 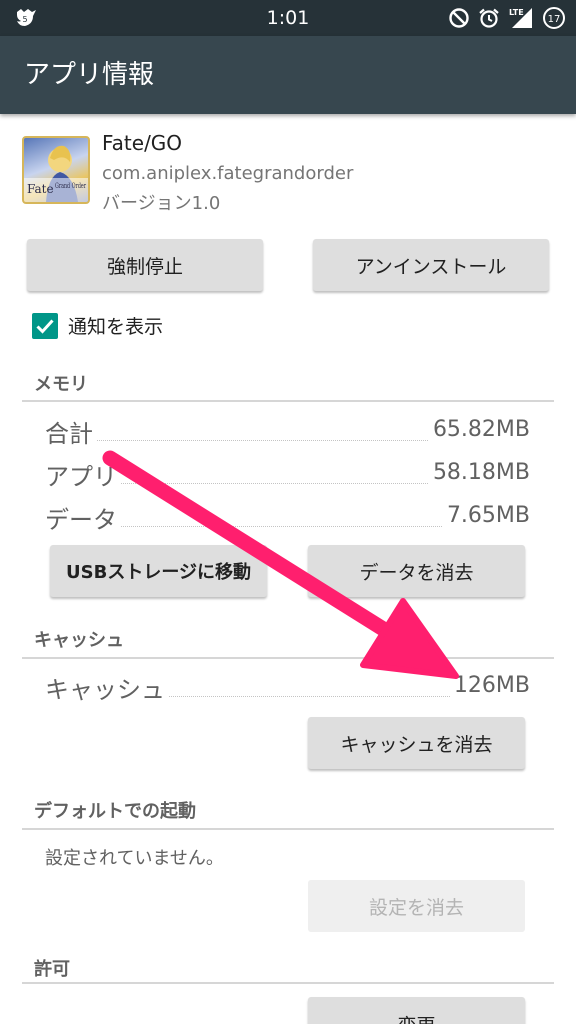 What do you see at coordinates (52, 969) in the screenshot?
I see `permissions-section-header: 許可` at bounding box center [52, 969].